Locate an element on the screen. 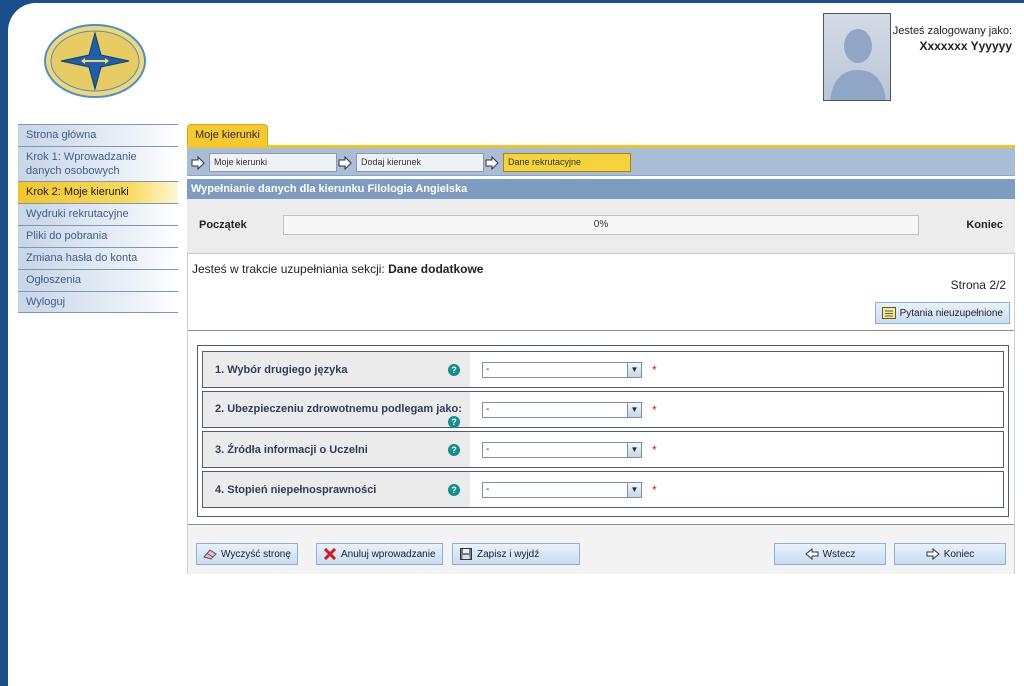 The height and width of the screenshot is (686, 1024). tab-my-courses: Moje kierunki is located at coordinates (227, 135).